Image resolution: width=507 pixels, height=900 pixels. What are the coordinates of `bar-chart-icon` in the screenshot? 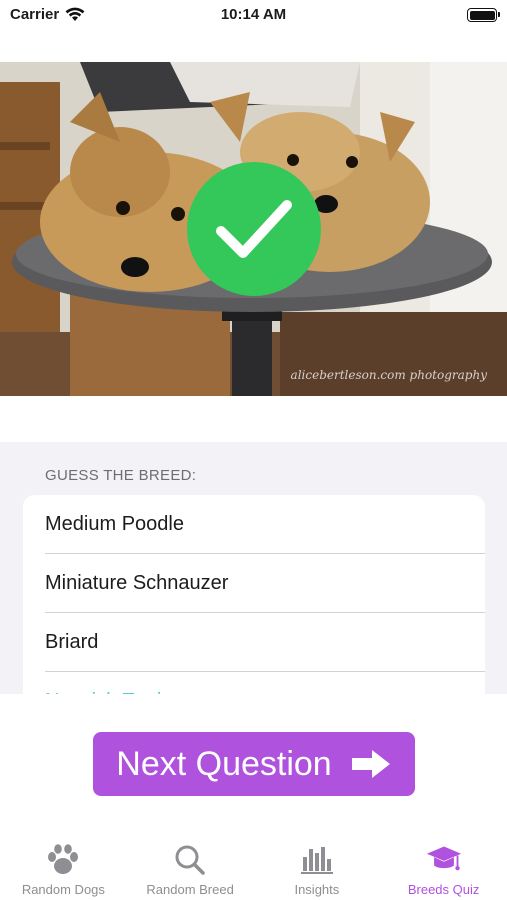 It's located at (317, 860).